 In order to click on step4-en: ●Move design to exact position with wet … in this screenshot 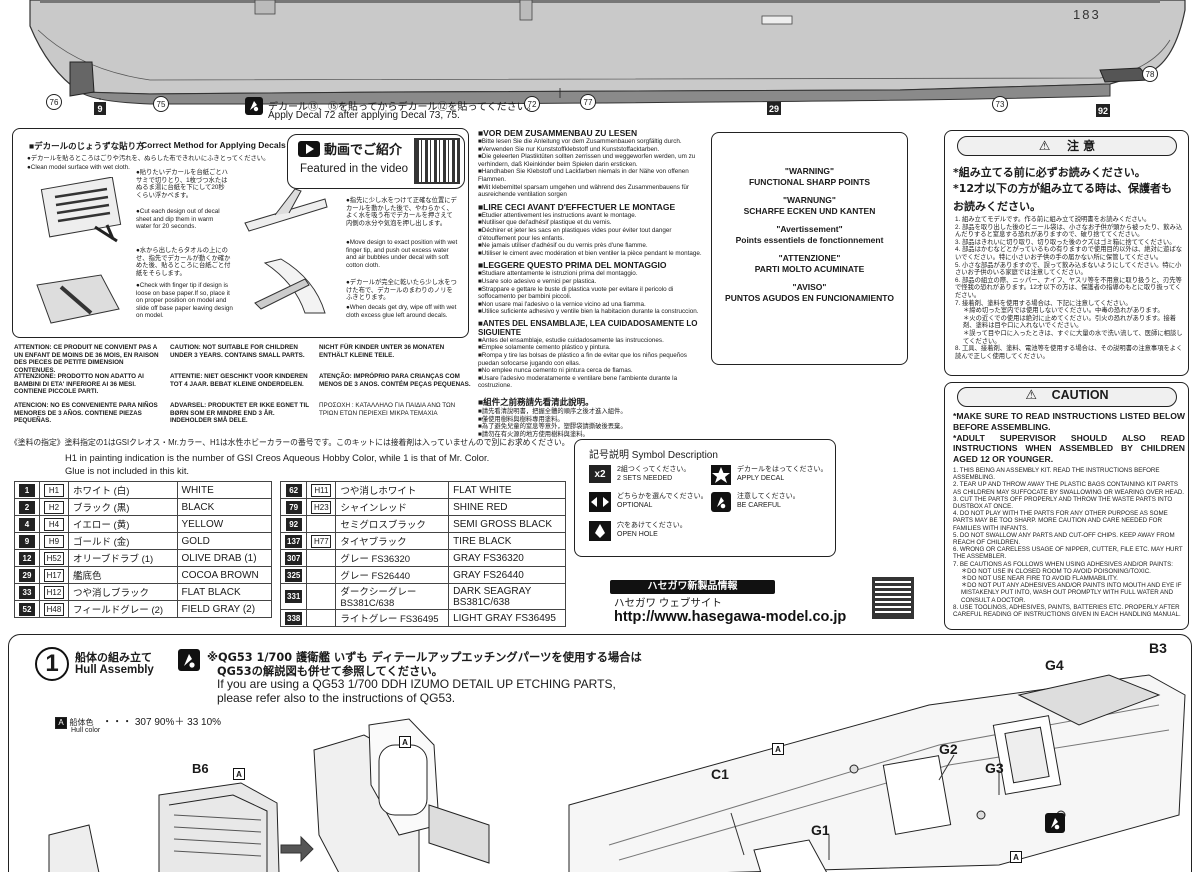, I will do `click(402, 254)`.